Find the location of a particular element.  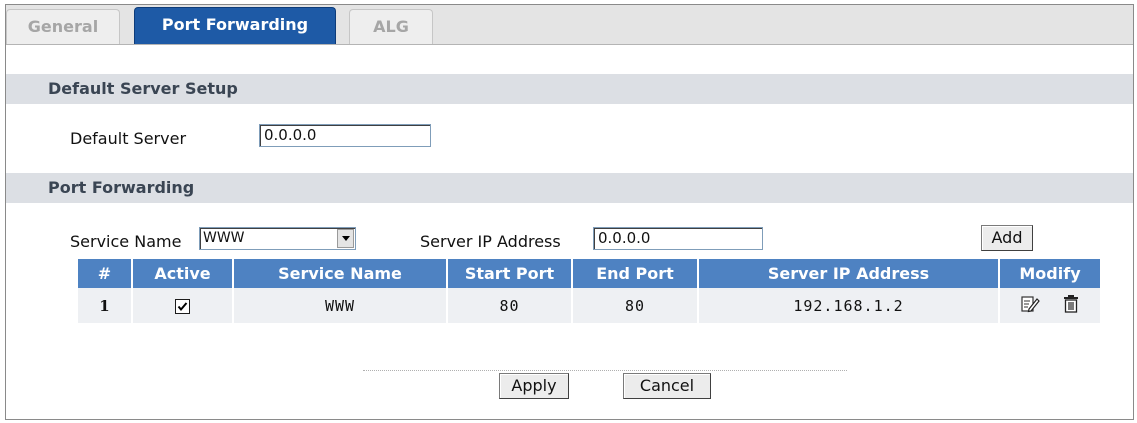

service-name-label: Service Name is located at coordinates (126, 241).